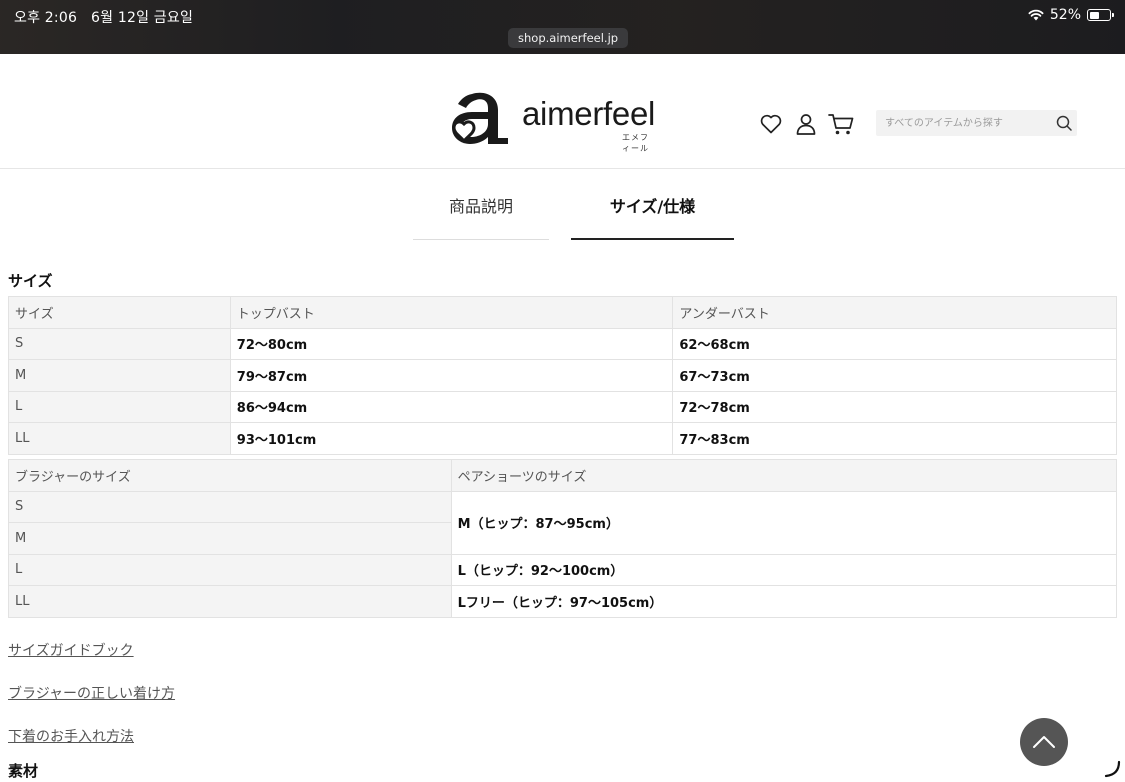 The width and height of the screenshot is (1125, 782). I want to click on table-row: L 86〜94cm 72〜78cm, so click(562, 406).